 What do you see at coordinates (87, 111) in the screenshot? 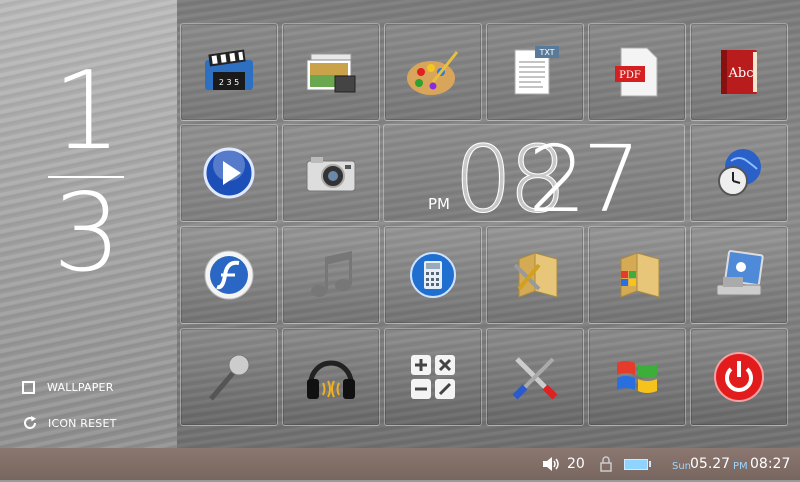
I see `current-page-number: 1` at bounding box center [87, 111].